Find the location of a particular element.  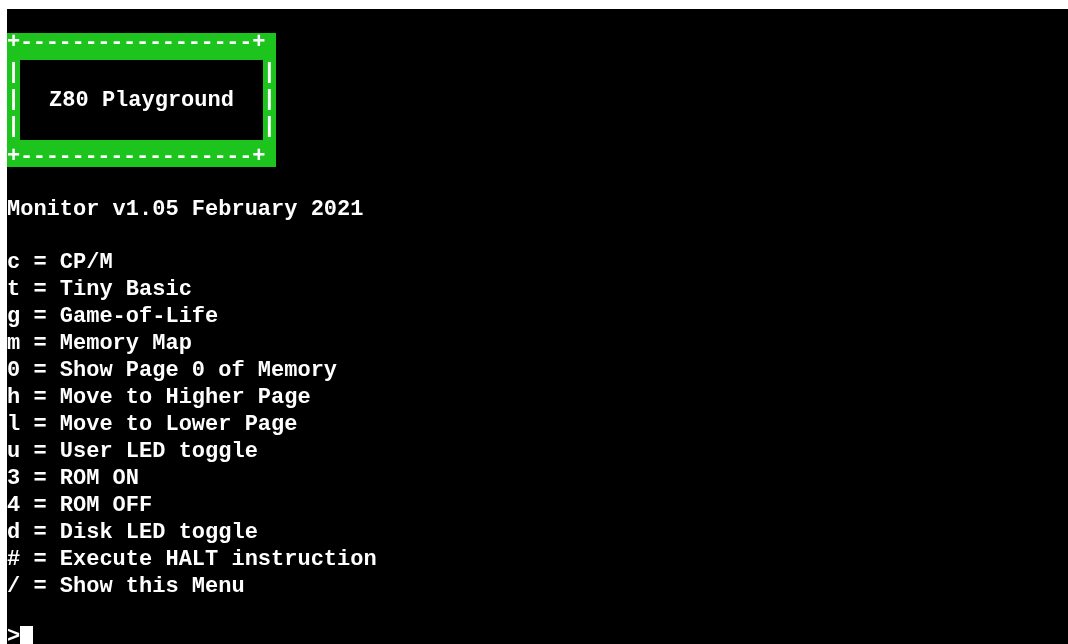

menu-option: u = User LED toggle is located at coordinates (537, 451).